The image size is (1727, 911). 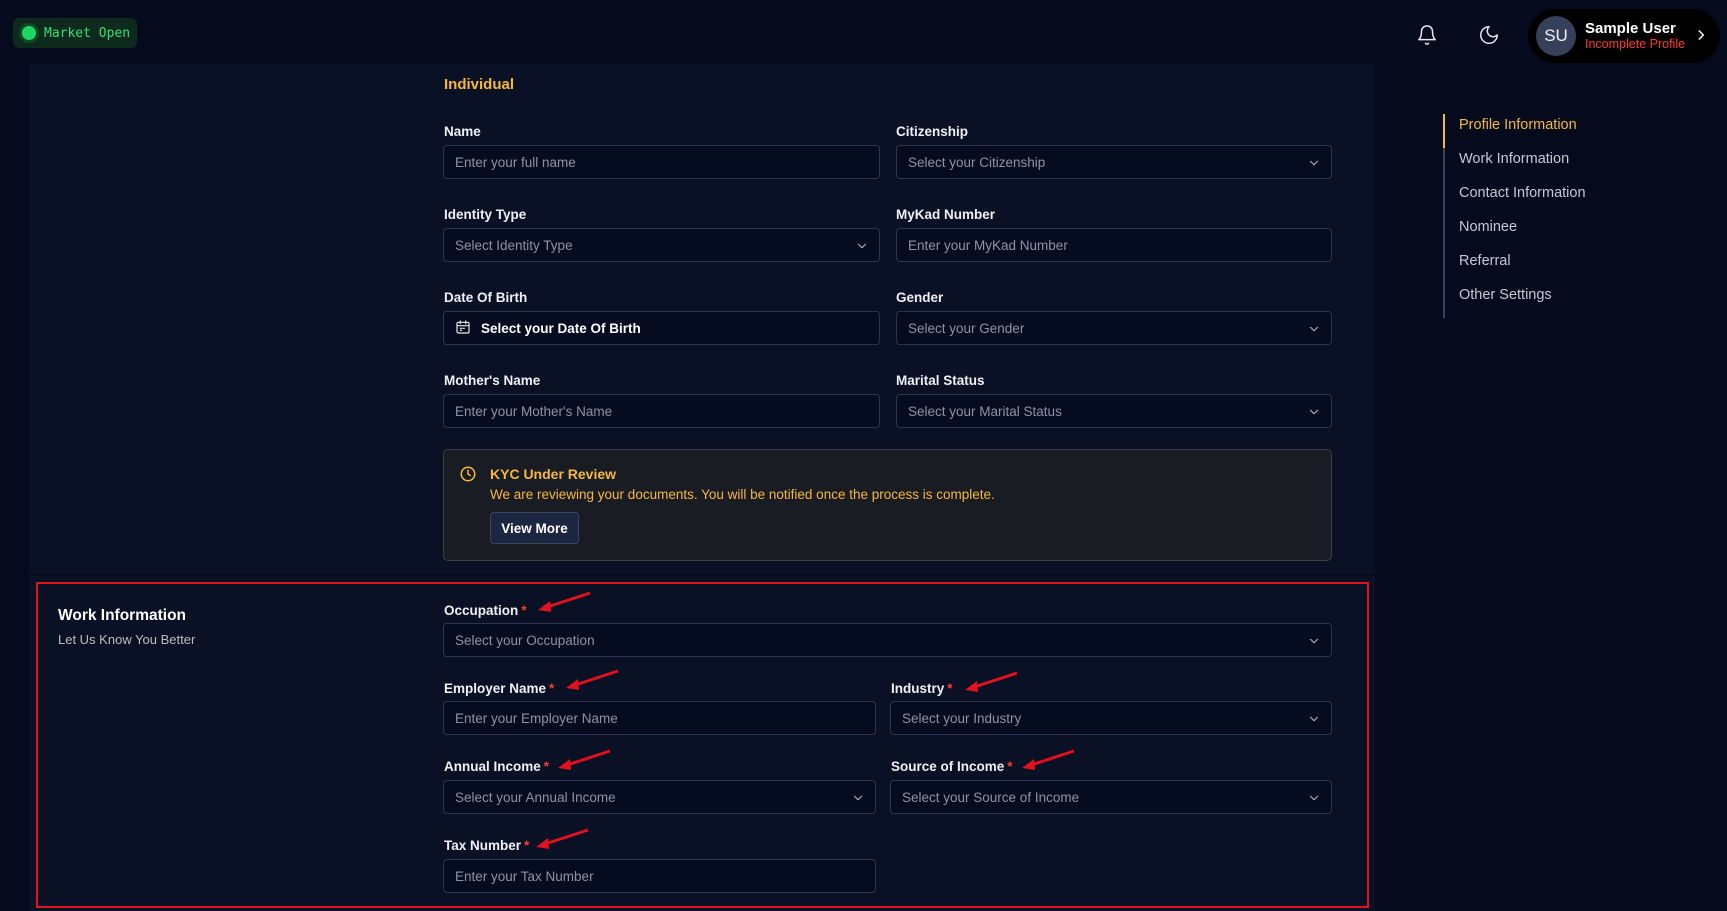 What do you see at coordinates (485, 214) in the screenshot?
I see `identity-type-label: Identity Type` at bounding box center [485, 214].